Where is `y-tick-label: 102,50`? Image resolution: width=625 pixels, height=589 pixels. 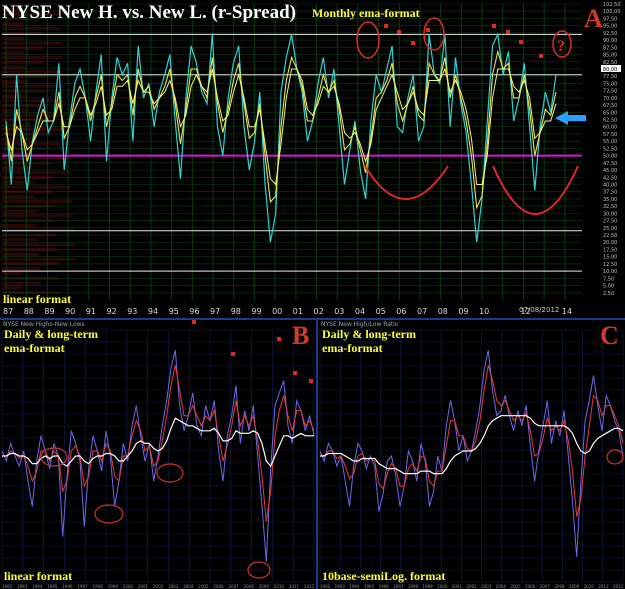
y-tick-label: 102,50 is located at coordinates (612, 5).